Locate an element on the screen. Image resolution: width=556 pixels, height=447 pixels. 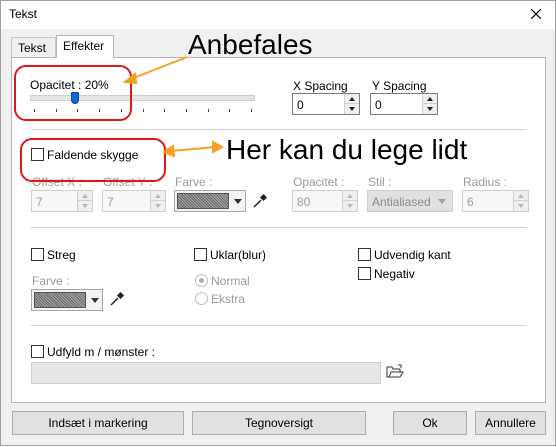
tab-effekter-label: Effekter is located at coordinates (84, 46).